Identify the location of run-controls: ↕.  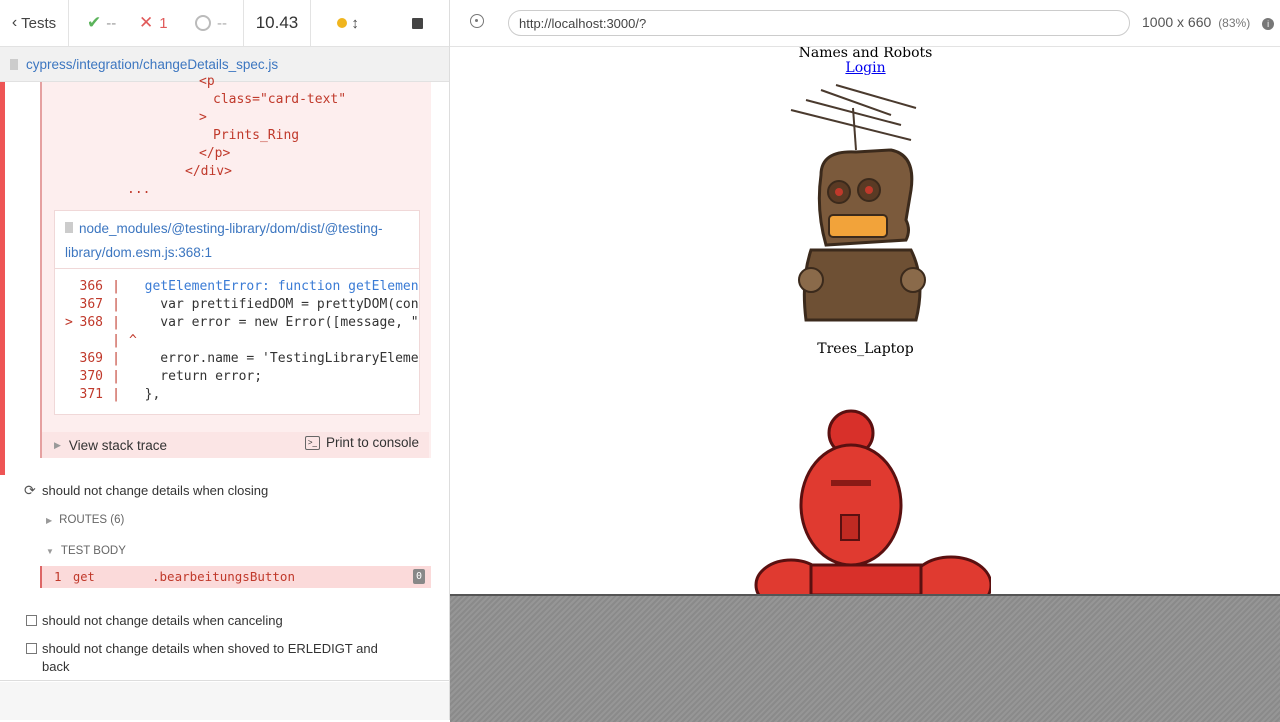
(380, 23).